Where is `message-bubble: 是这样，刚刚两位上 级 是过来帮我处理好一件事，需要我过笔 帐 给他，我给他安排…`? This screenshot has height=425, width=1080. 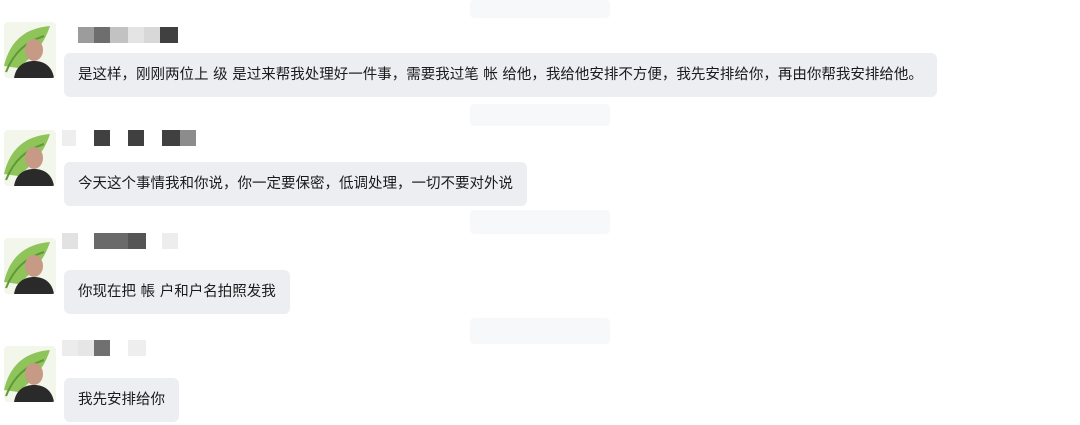 message-bubble: 是这样，刚刚两位上 级 是过来帮我处理好一件事，需要我过笔 帐 给他，我给他安排… is located at coordinates (500, 75).